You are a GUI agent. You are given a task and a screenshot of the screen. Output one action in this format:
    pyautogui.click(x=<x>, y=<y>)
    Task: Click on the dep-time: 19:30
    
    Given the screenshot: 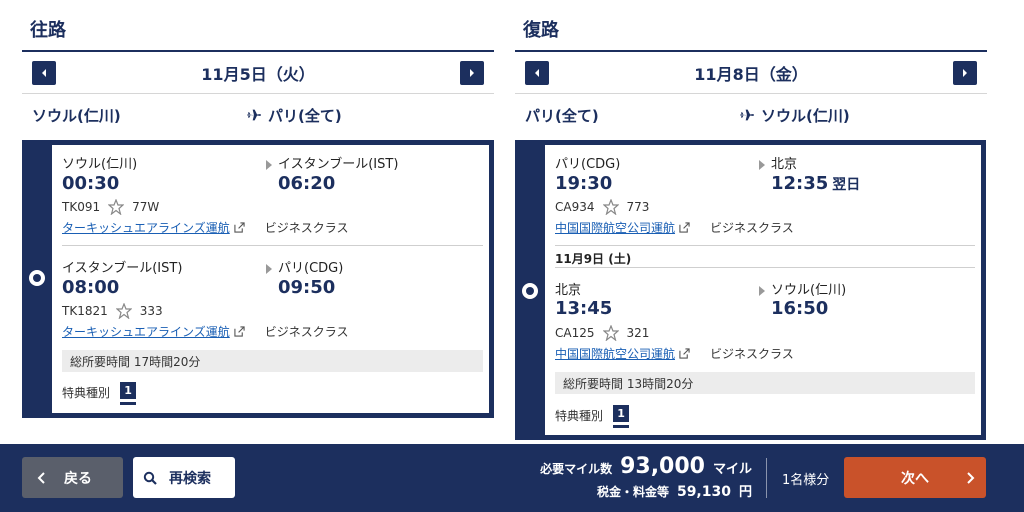 What is the action you would take?
    pyautogui.click(x=584, y=183)
    